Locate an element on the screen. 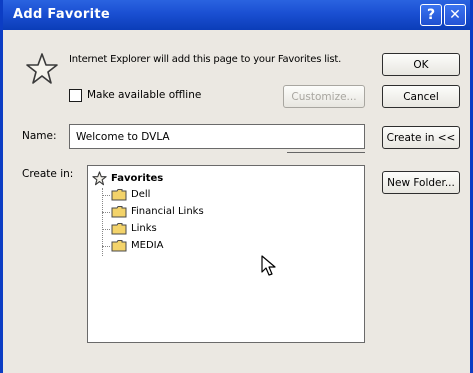 The width and height of the screenshot is (473, 373). ok-button: OK is located at coordinates (421, 64).